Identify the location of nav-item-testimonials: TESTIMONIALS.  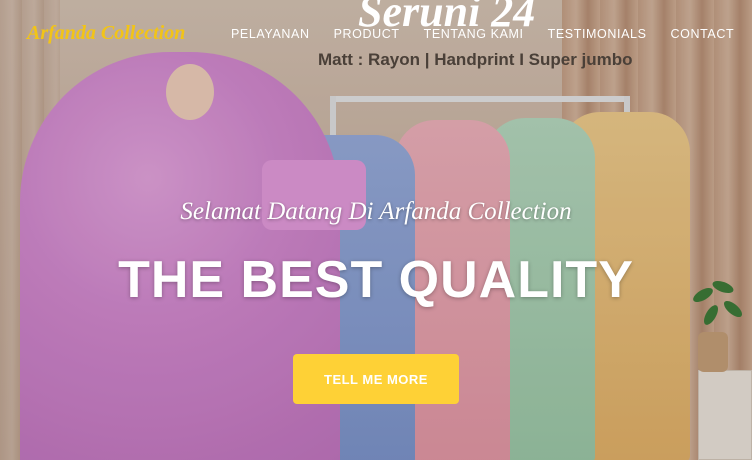
(597, 34).